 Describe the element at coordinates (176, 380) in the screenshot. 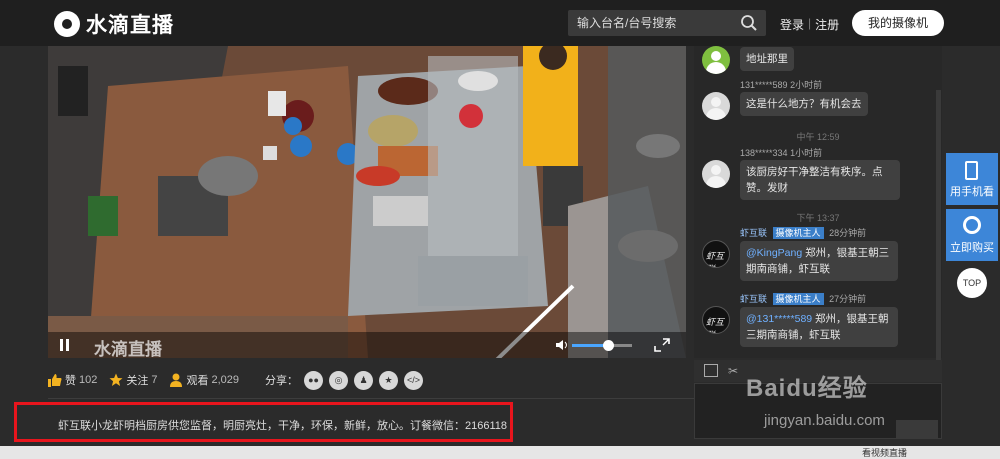

I see `viewer-icon` at that location.